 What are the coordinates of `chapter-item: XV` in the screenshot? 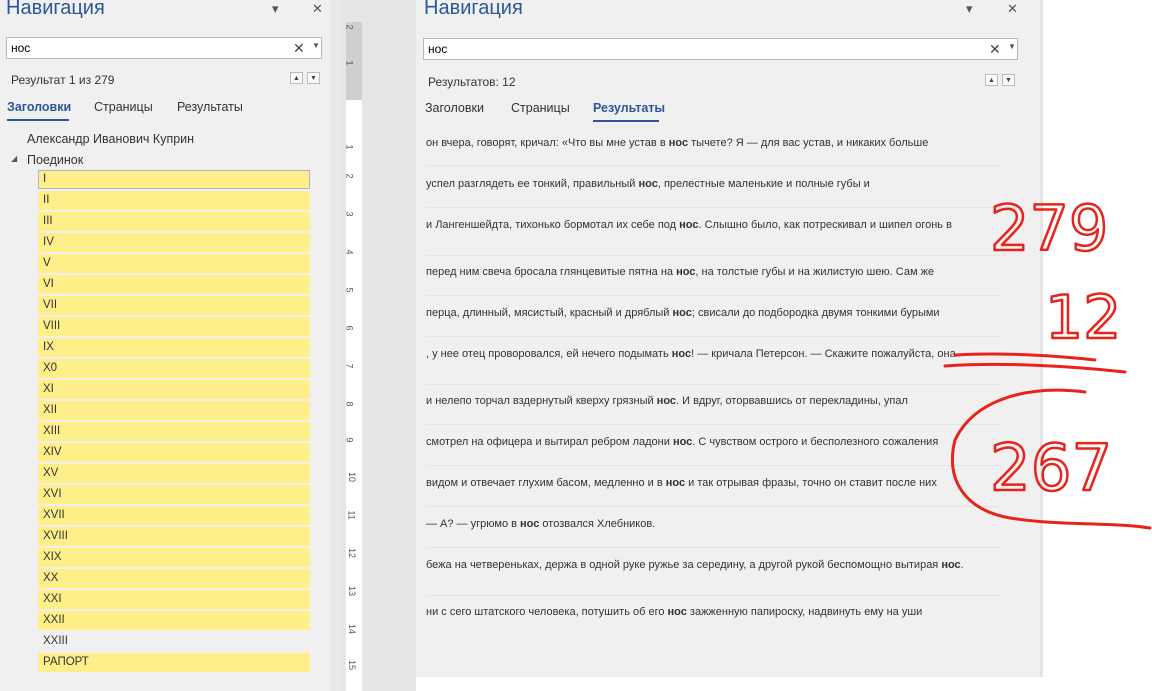 It's located at (174, 473).